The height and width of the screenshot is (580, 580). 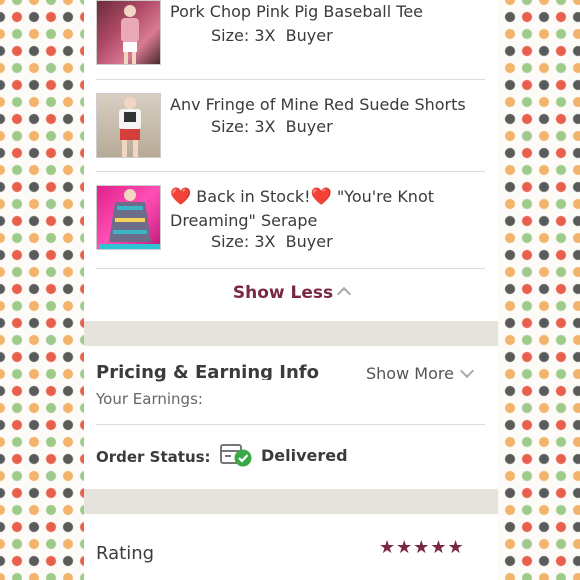 I want to click on rating-label: Rating, so click(x=125, y=553).